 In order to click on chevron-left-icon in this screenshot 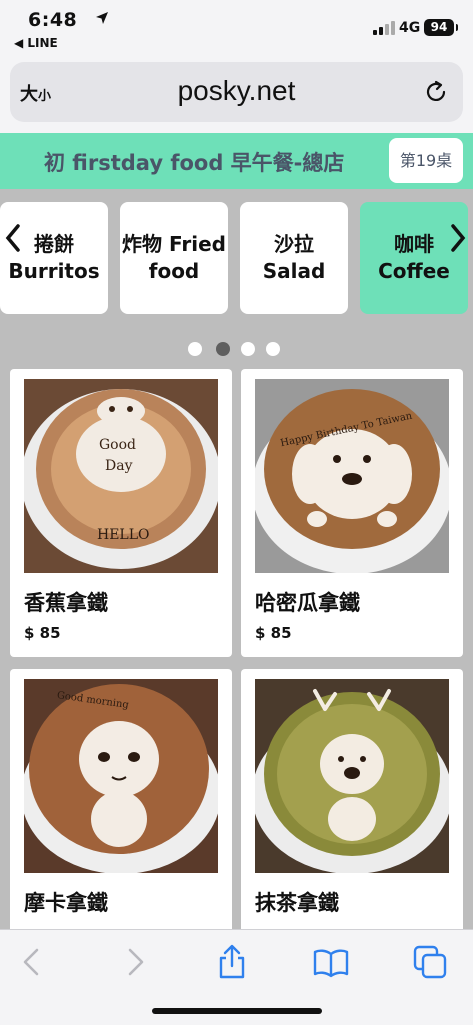, I will do `click(13, 242)`.